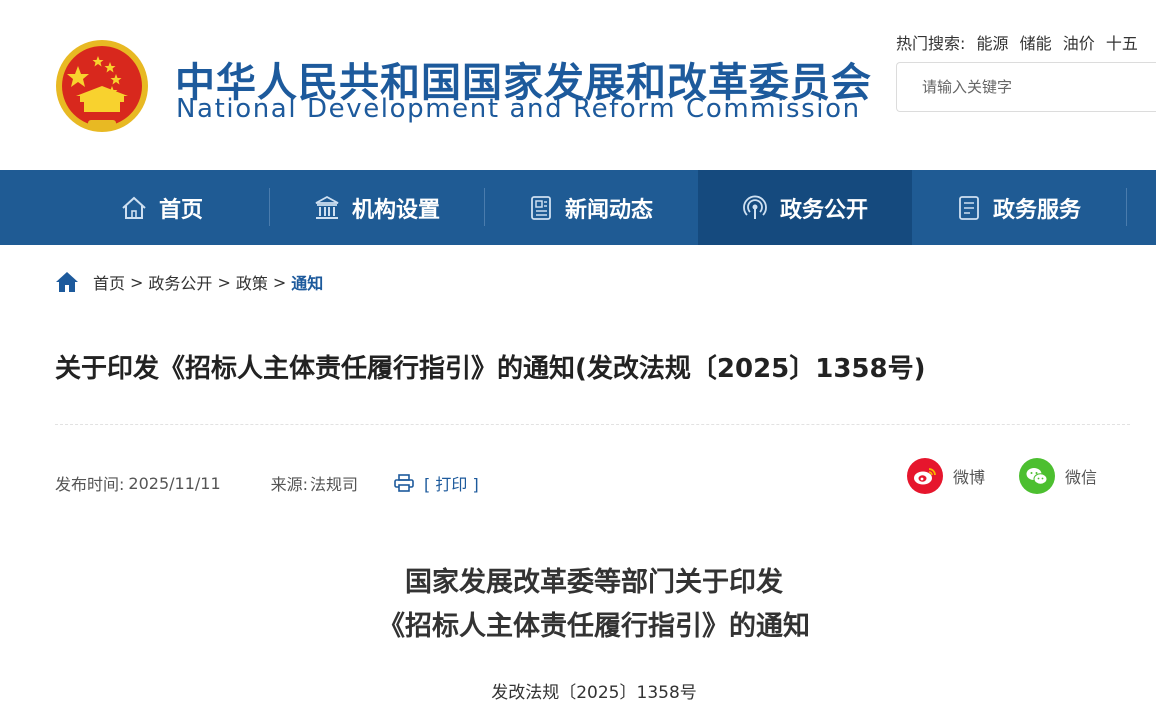 The height and width of the screenshot is (721, 1156). Describe the element at coordinates (395, 210) in the screenshot. I see `nav-label-institution: 机构设置` at that location.